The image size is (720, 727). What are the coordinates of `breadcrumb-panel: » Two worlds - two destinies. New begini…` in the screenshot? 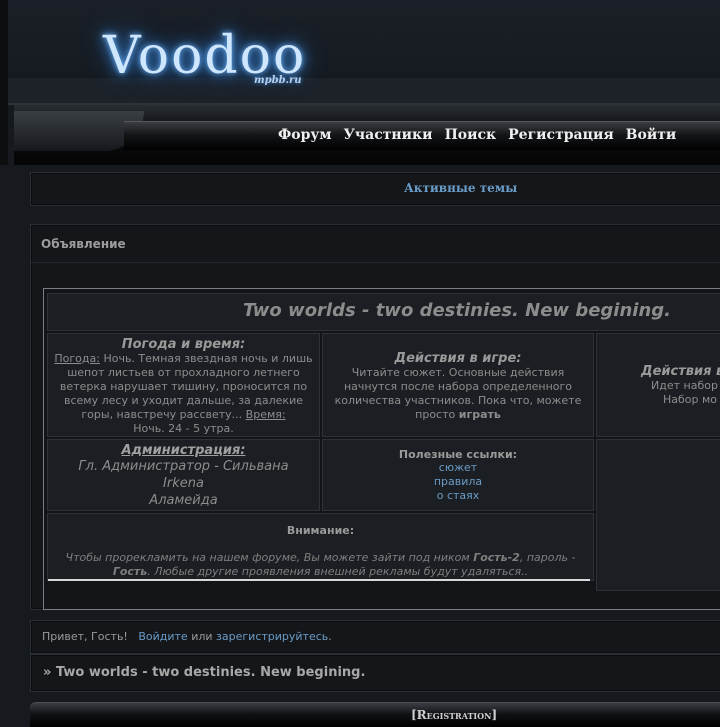 It's located at (375, 673).